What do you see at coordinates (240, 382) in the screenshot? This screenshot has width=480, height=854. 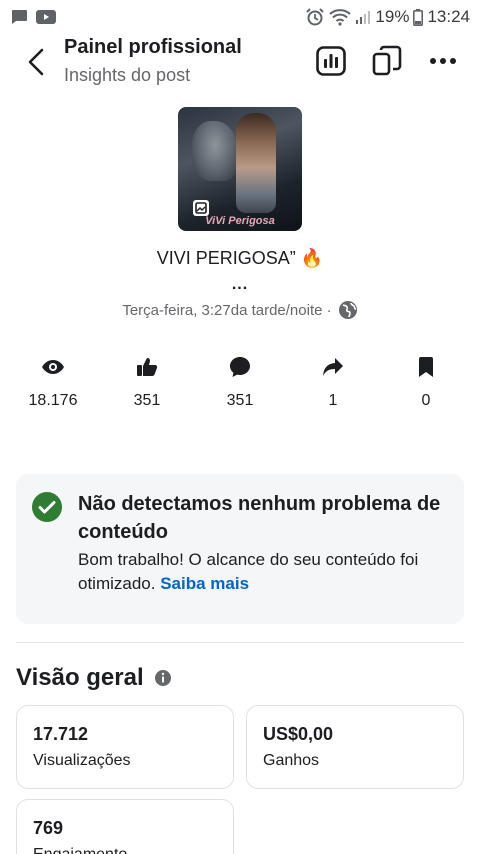 I see `stat-comments: 351` at bounding box center [240, 382].